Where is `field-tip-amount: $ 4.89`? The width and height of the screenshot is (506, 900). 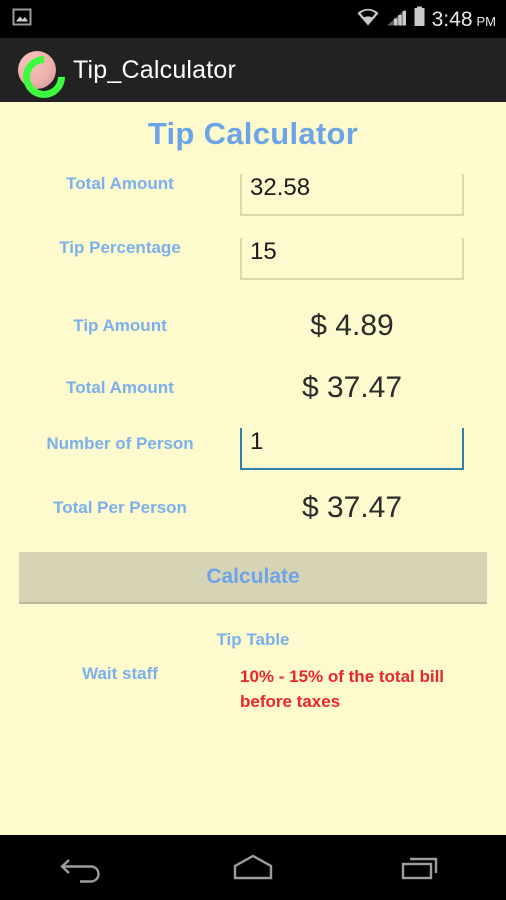
field-tip-amount: $ 4.89 is located at coordinates (360, 326).